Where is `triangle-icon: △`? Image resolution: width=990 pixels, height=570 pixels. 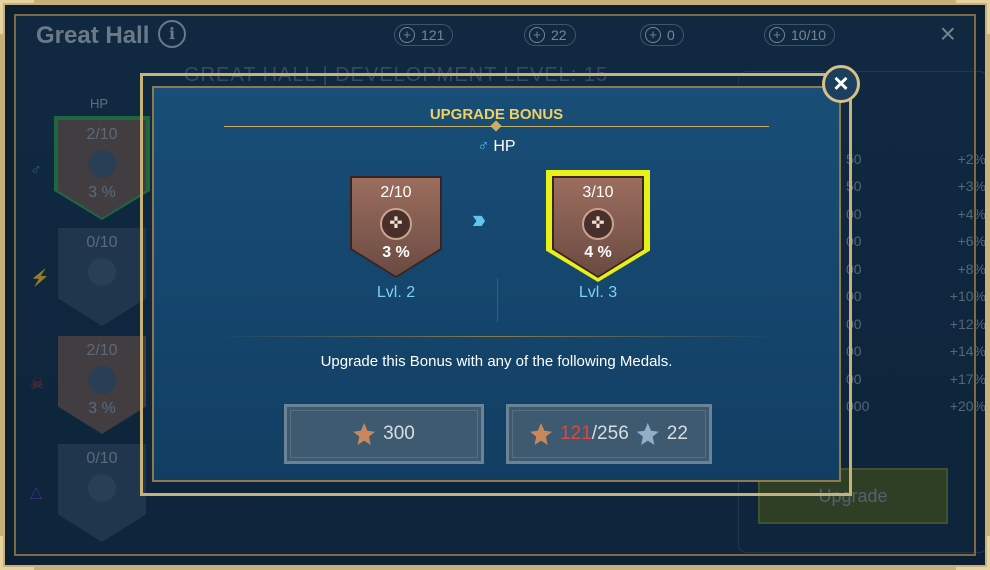
triangle-icon: △ is located at coordinates (36, 492).